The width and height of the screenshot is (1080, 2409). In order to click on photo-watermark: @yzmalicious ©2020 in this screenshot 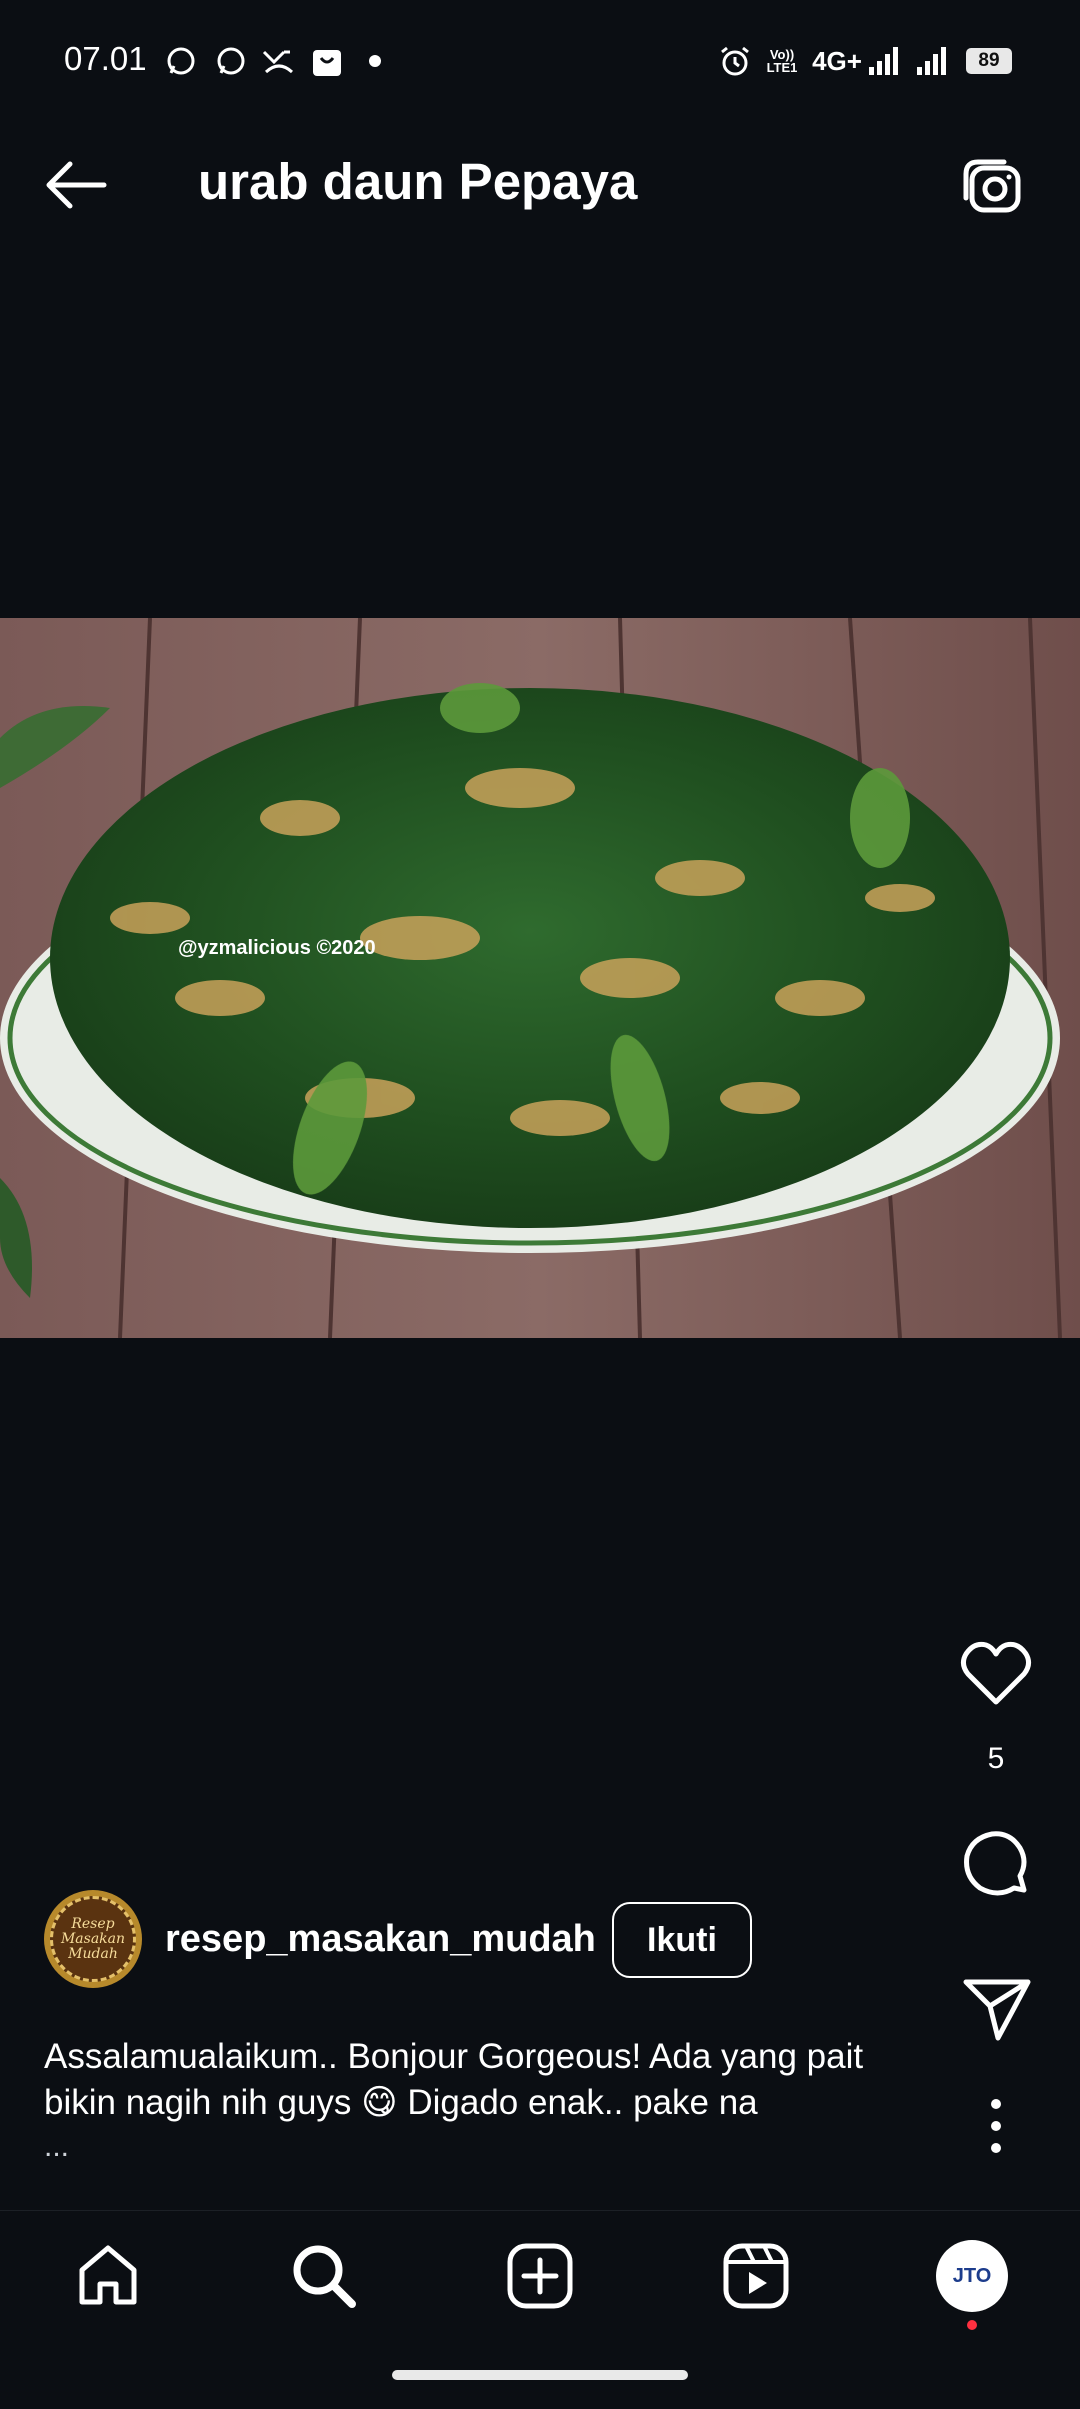, I will do `click(277, 948)`.